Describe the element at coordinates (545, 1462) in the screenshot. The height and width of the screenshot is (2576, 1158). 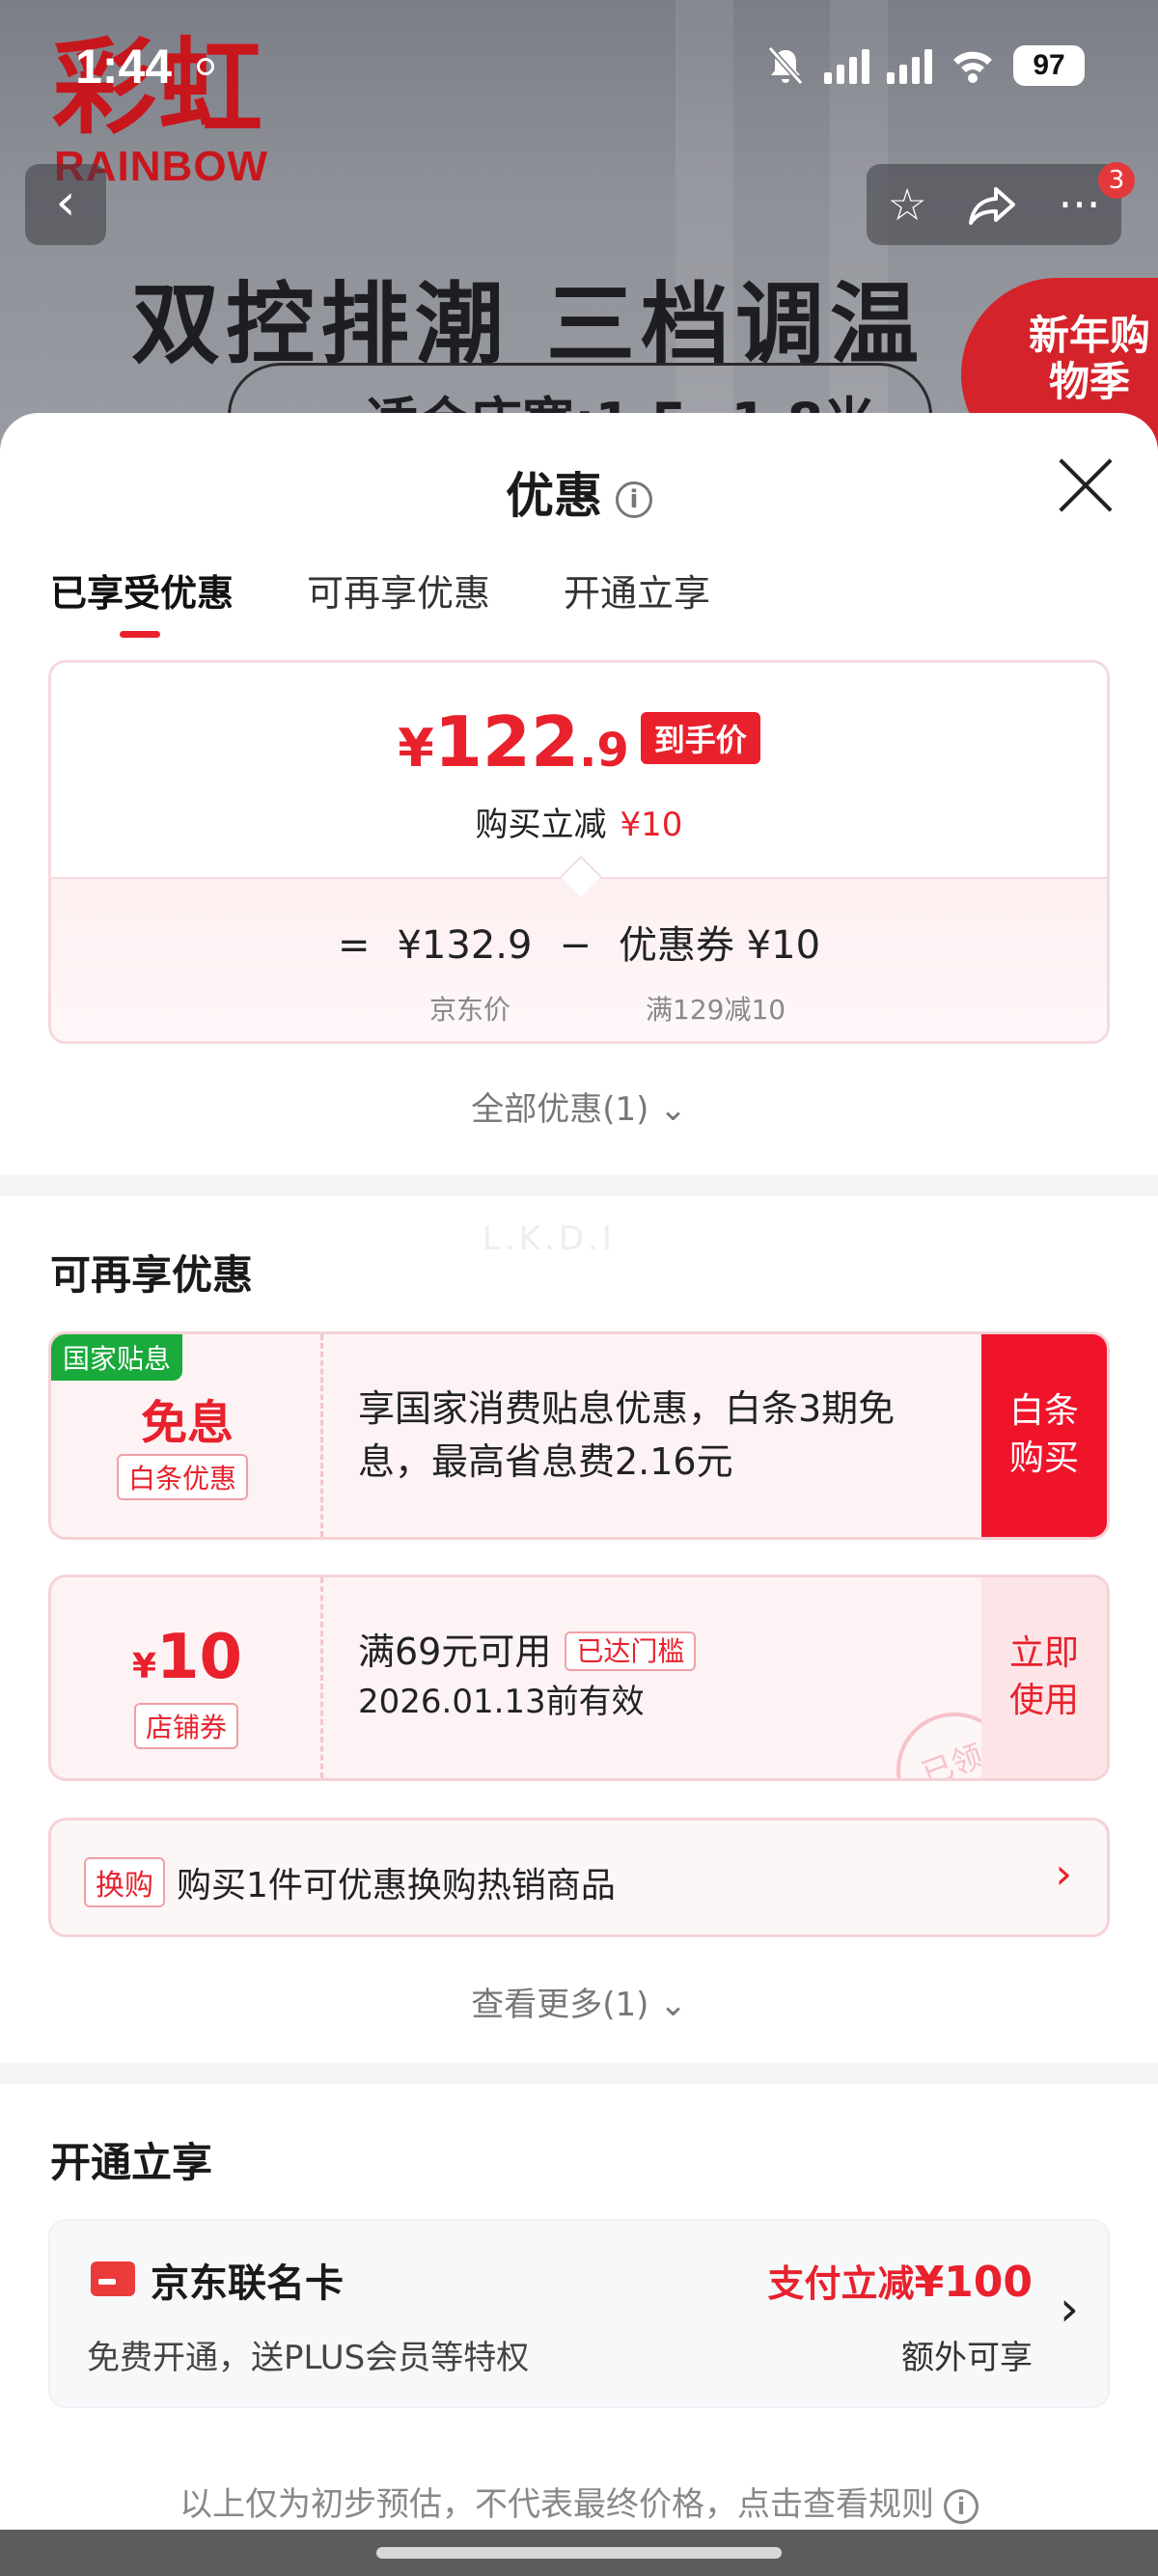
I see `interest-offer-line2: 息，最高省息费2.16元` at that location.